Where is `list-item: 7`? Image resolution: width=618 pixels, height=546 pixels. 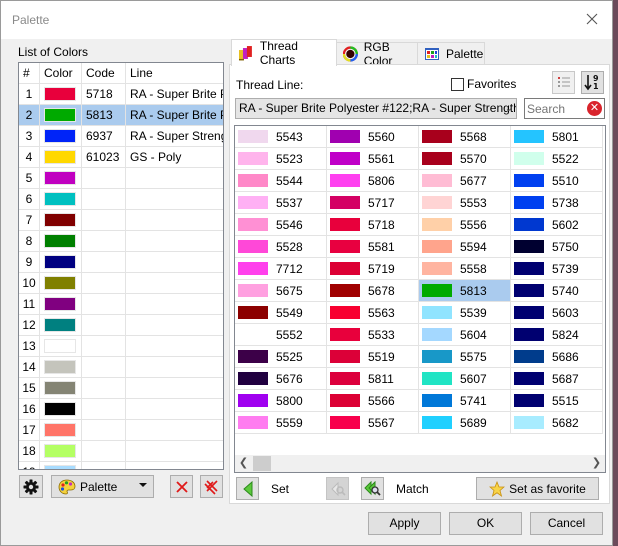
list-item: 7 is located at coordinates (121, 220).